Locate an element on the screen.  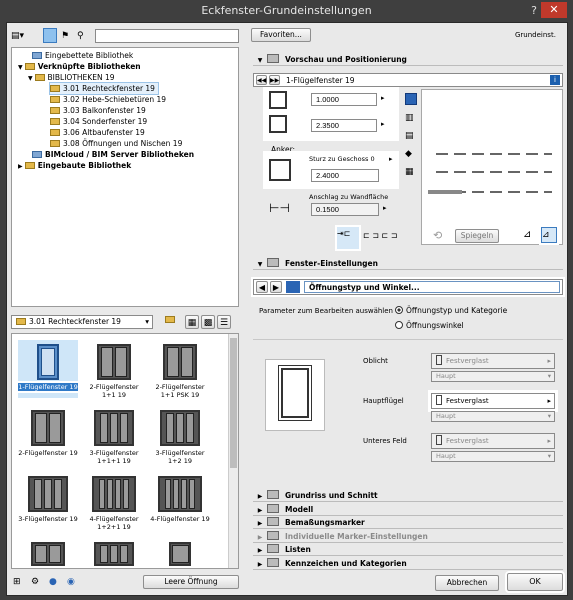
close-button: ✕ is located at coordinates (554, 10).